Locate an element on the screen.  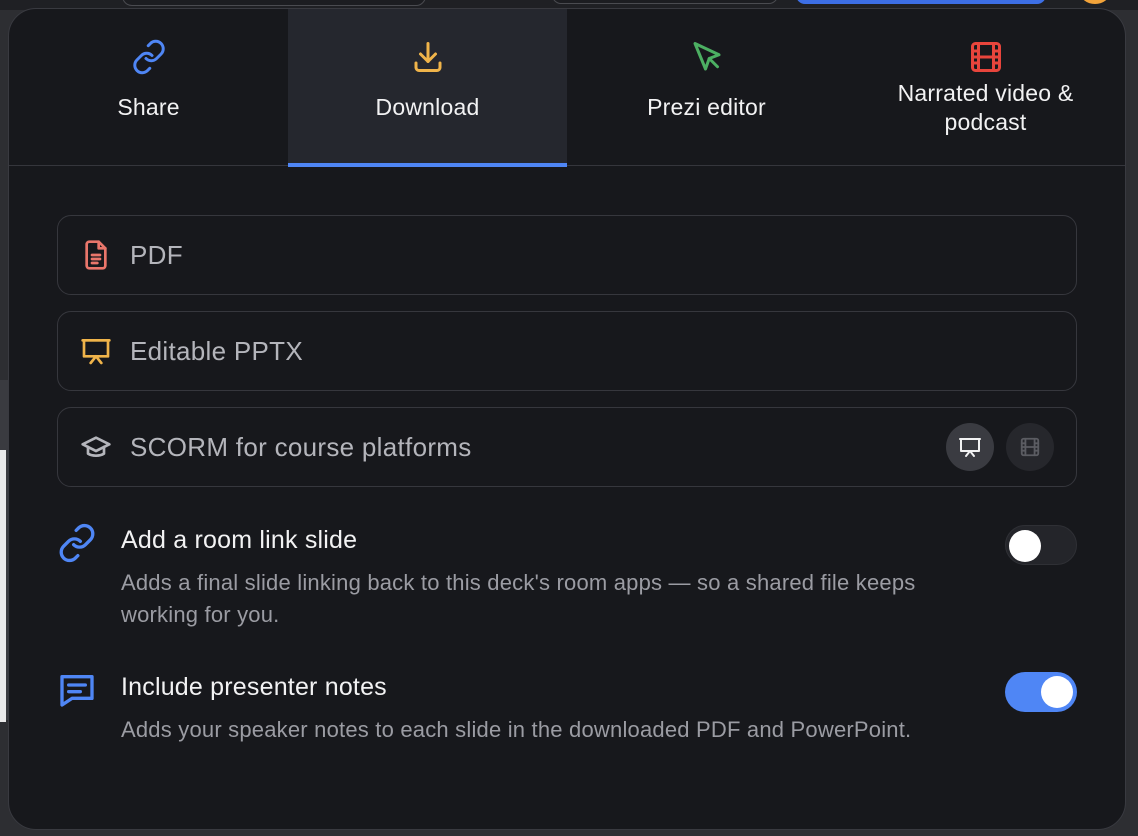
cursor-arrow-icon is located at coordinates (707, 57).